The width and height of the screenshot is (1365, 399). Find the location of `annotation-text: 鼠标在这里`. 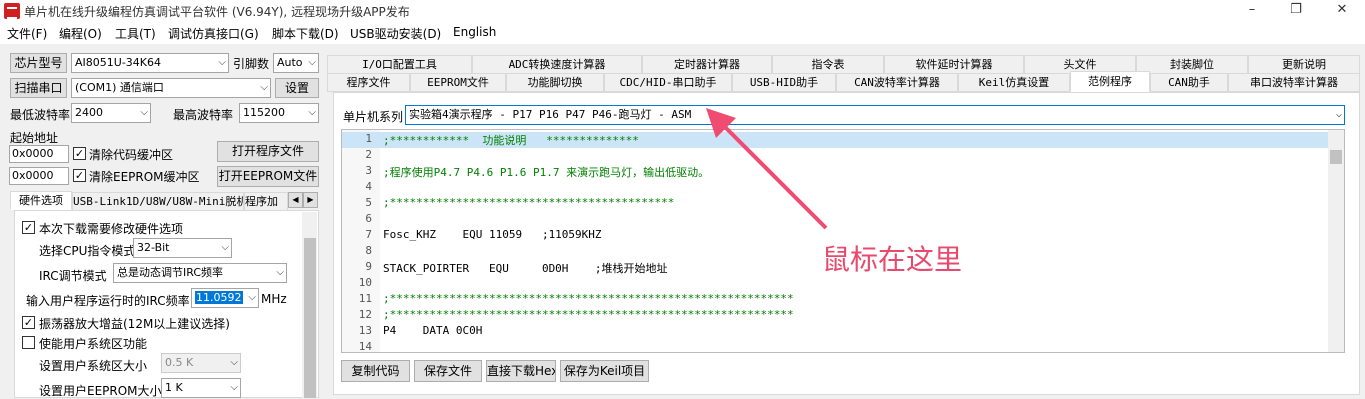

annotation-text: 鼠标在这里 is located at coordinates (892, 259).